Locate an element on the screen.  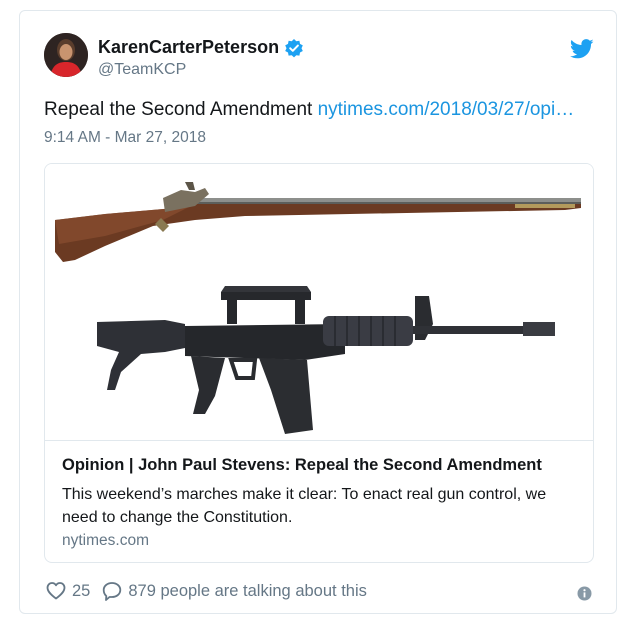
heart-icon is located at coordinates (56, 591).